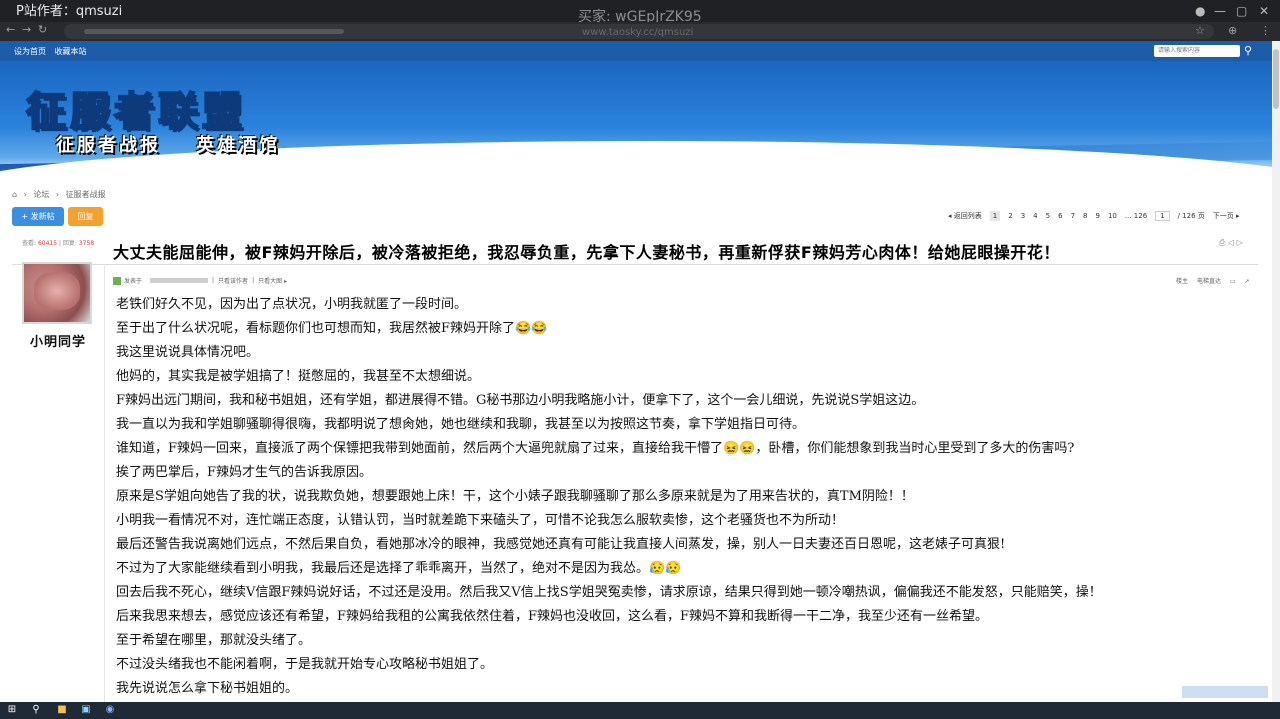  What do you see at coordinates (640, 710) in the screenshot?
I see `os-taskbar: ⊞ ⚲ ■ ▣ ◉` at bounding box center [640, 710].